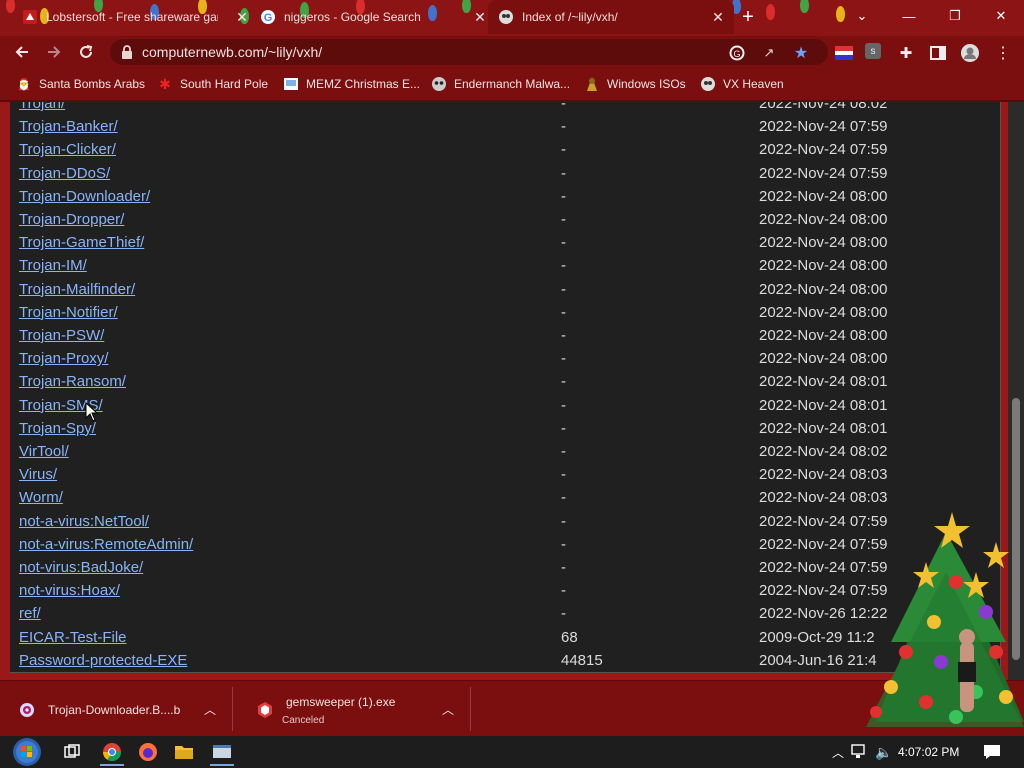  Describe the element at coordinates (373, 17) in the screenshot. I see `tab-google-search: G niggeros - Google Search ✕` at that location.